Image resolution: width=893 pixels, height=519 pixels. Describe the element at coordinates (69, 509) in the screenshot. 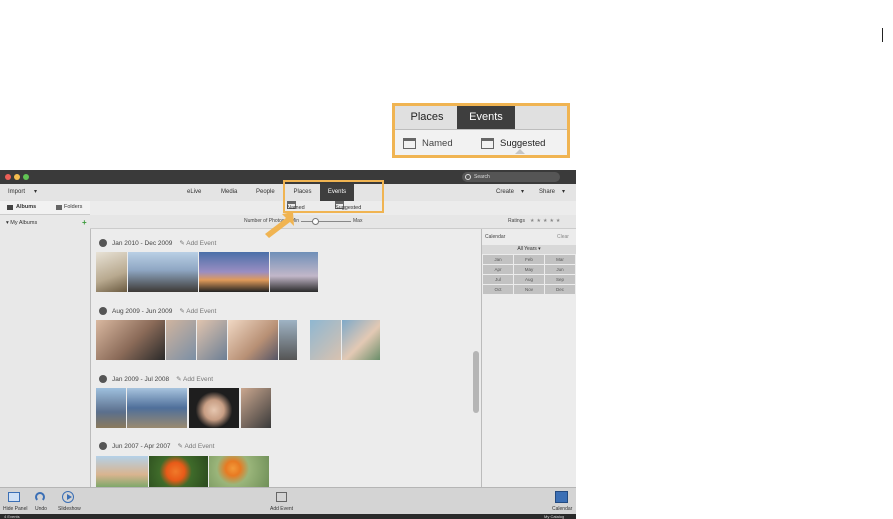

I see `slideshow-label: Slideshow` at that location.